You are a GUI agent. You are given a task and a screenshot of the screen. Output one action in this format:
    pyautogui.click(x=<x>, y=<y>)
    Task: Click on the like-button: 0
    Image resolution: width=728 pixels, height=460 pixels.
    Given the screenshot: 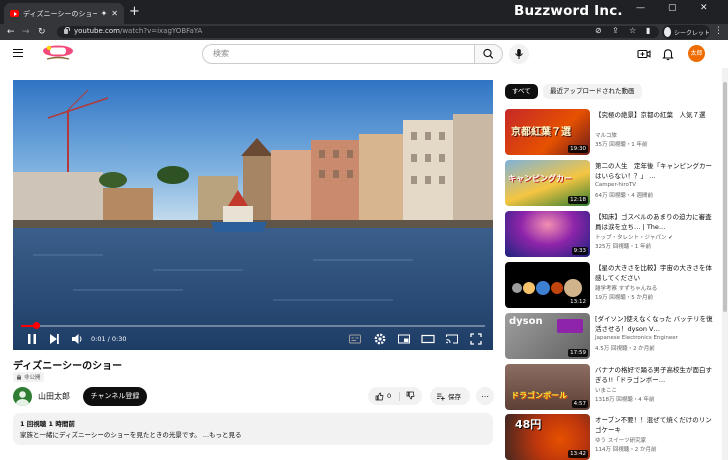 What is the action you would take?
    pyautogui.click(x=384, y=396)
    